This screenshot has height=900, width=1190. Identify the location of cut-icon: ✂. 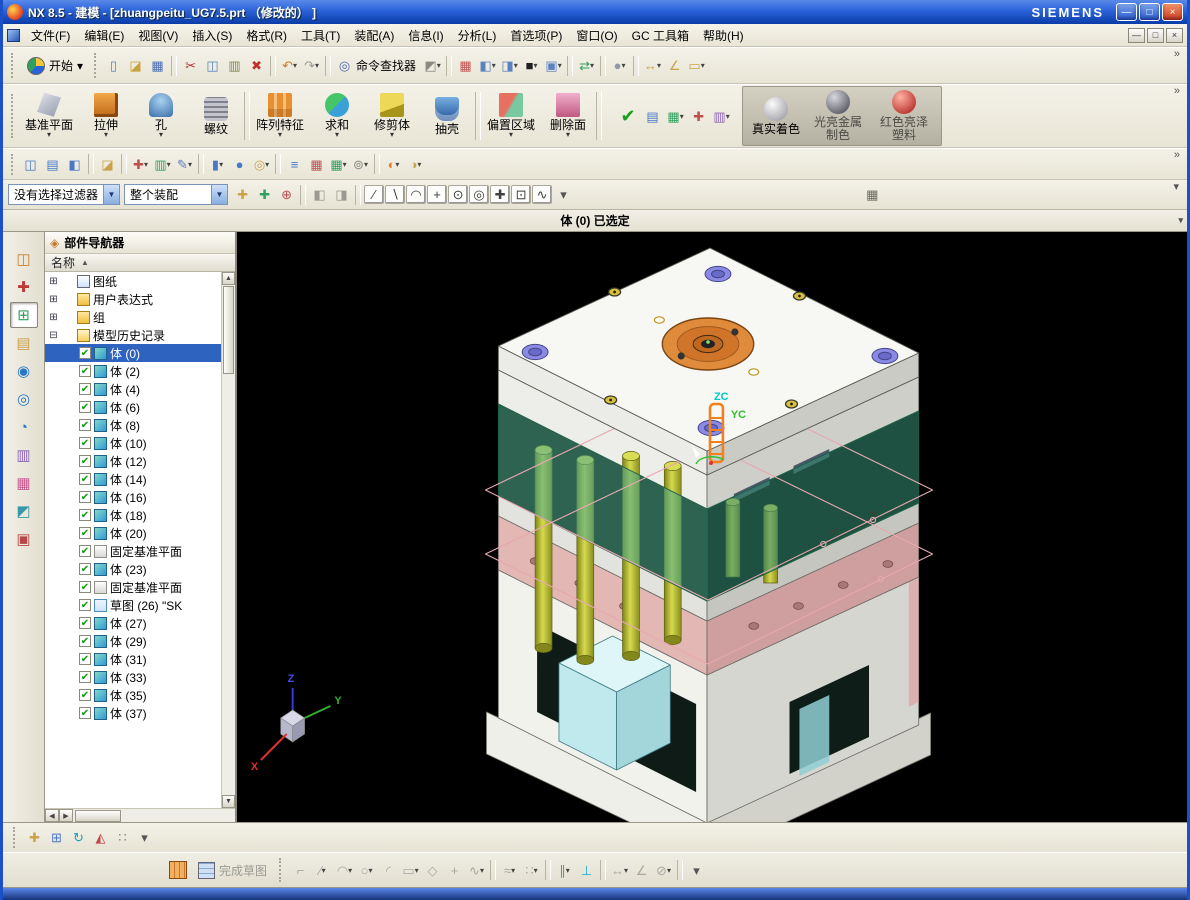
(190, 66).